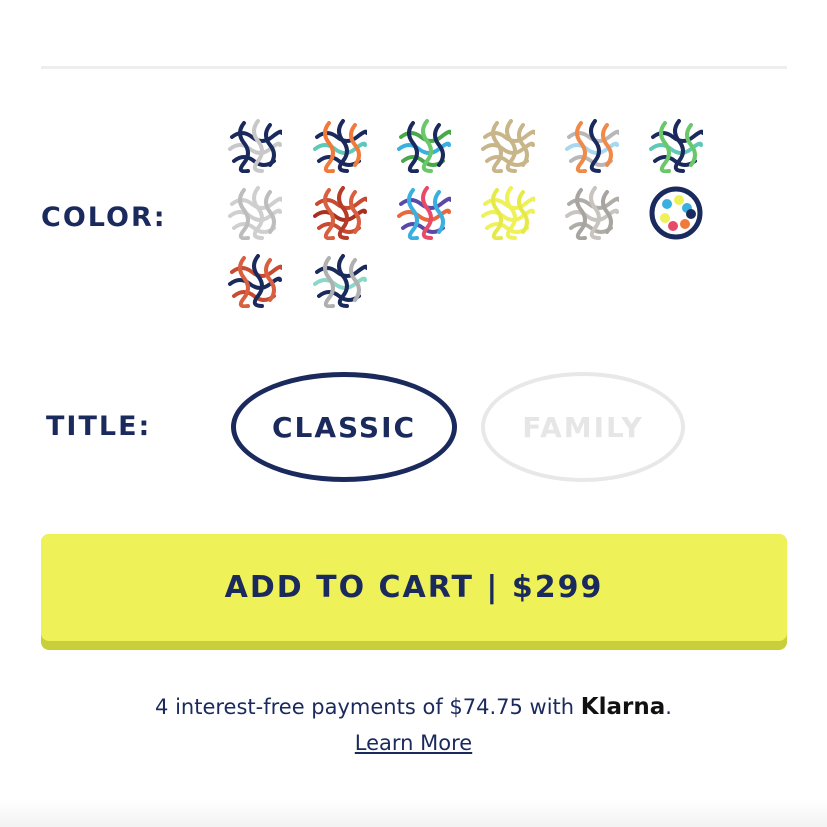 Image resolution: width=827 pixels, height=827 pixels. Describe the element at coordinates (413, 813) in the screenshot. I see `bottom-shade` at that location.